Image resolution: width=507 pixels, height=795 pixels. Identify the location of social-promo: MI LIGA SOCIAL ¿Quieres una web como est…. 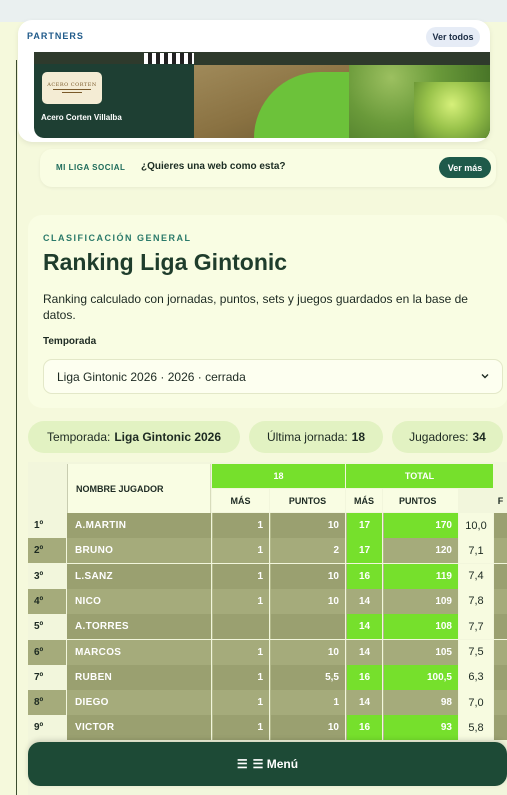
(268, 168).